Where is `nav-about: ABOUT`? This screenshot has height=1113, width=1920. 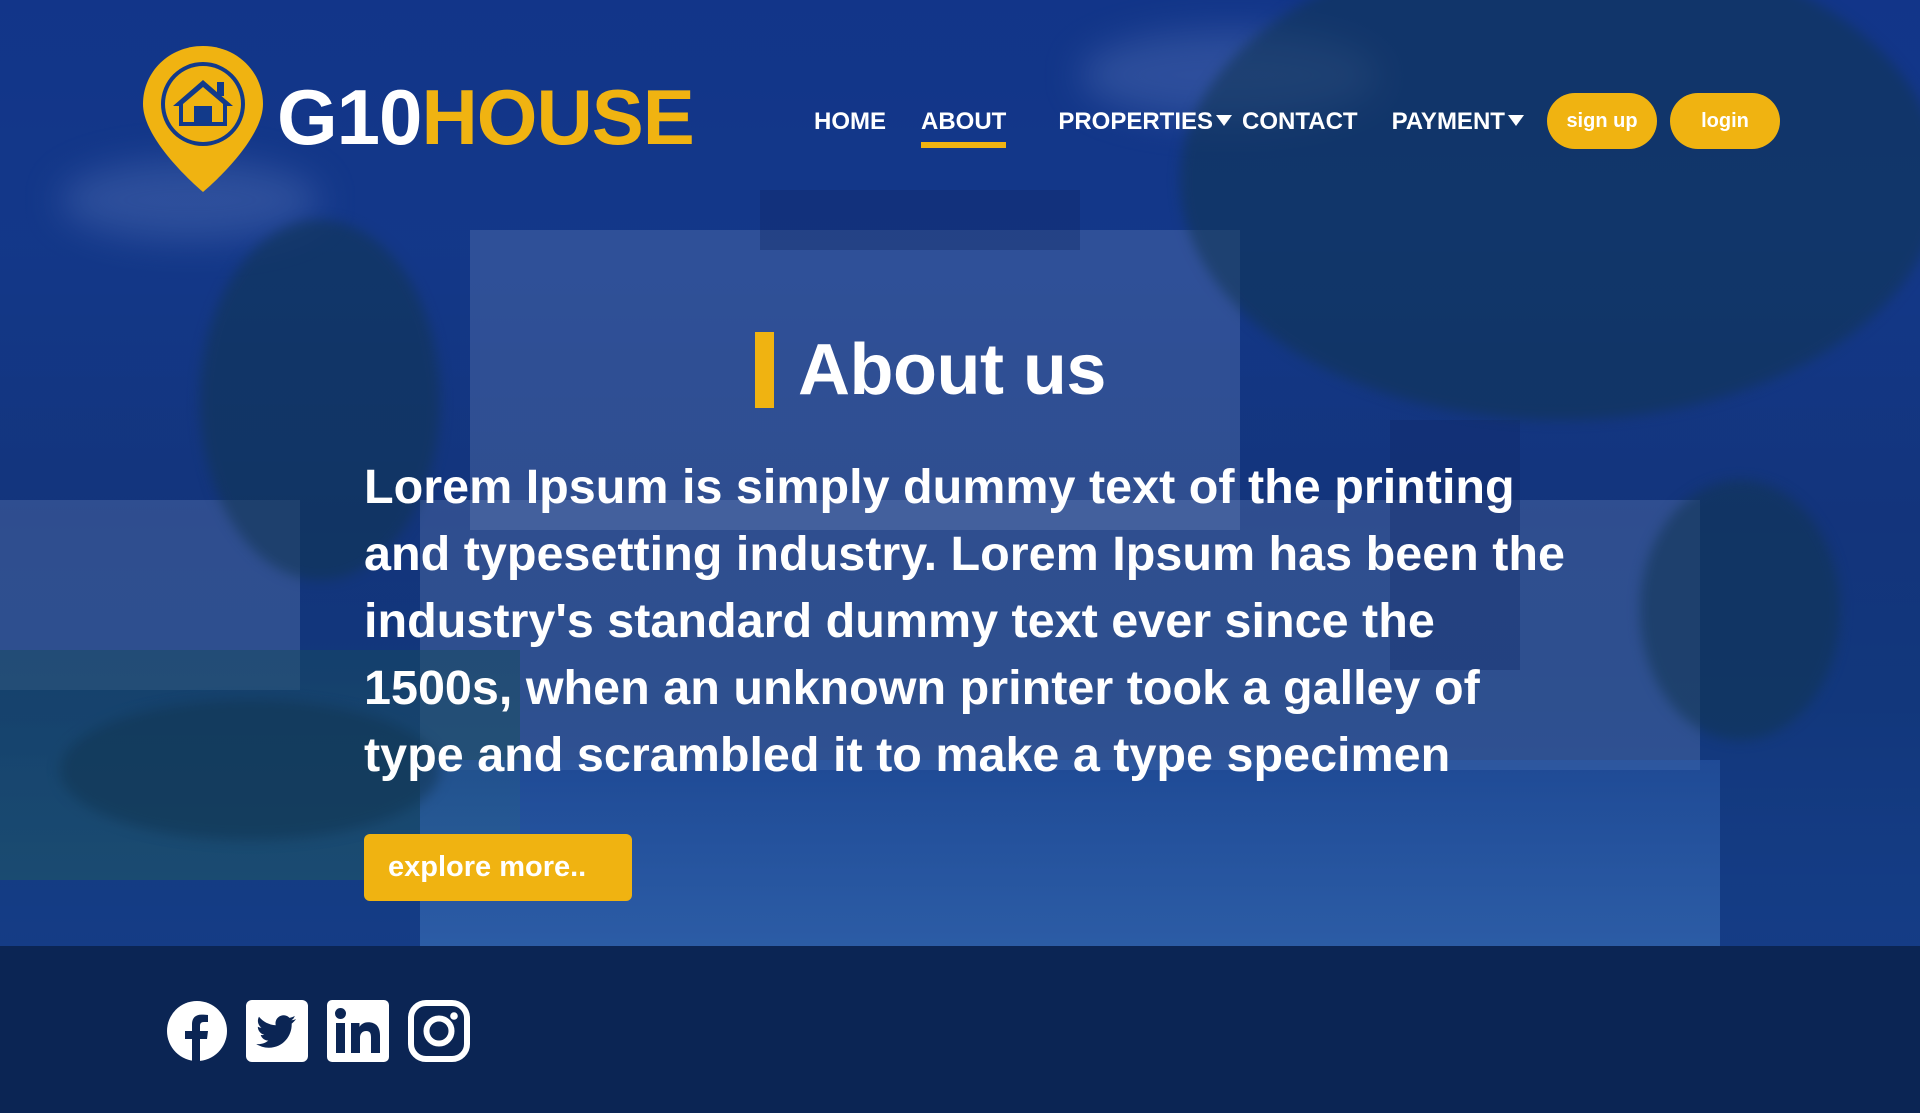
nav-about: ABOUT is located at coordinates (964, 128).